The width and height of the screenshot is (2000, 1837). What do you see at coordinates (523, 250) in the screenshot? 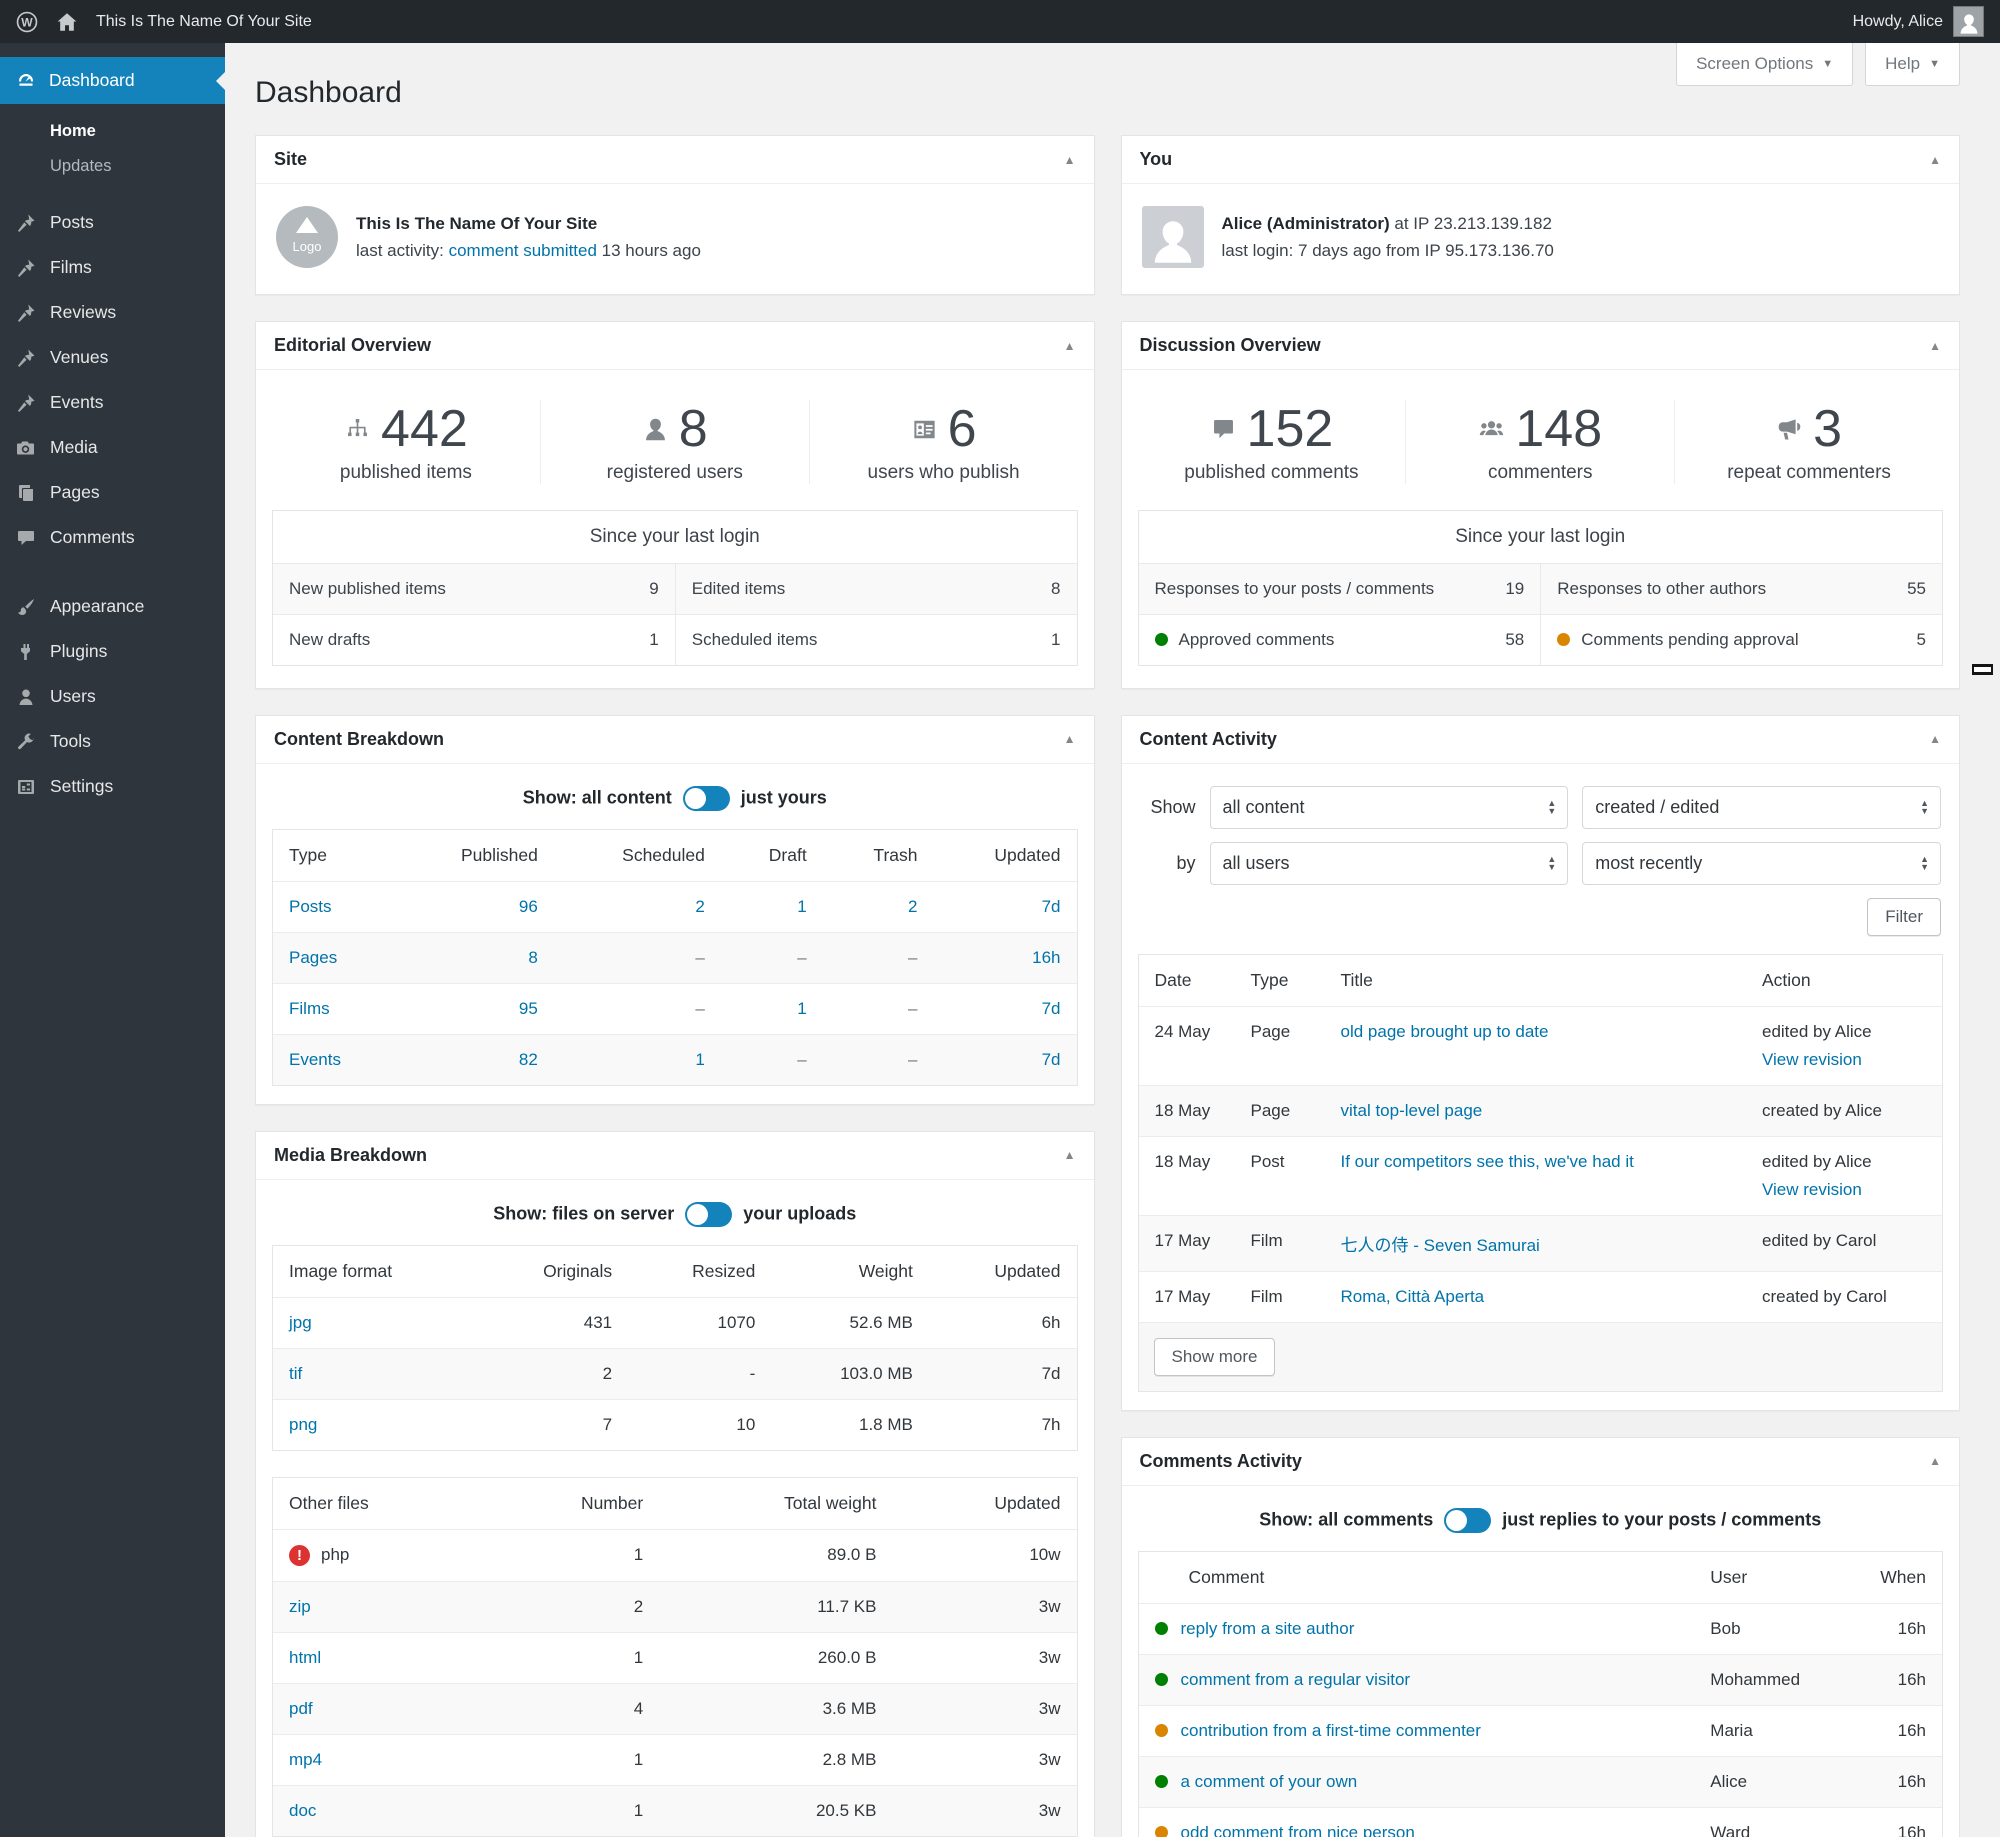
I see `comment-submitted-link: comment submitted` at bounding box center [523, 250].